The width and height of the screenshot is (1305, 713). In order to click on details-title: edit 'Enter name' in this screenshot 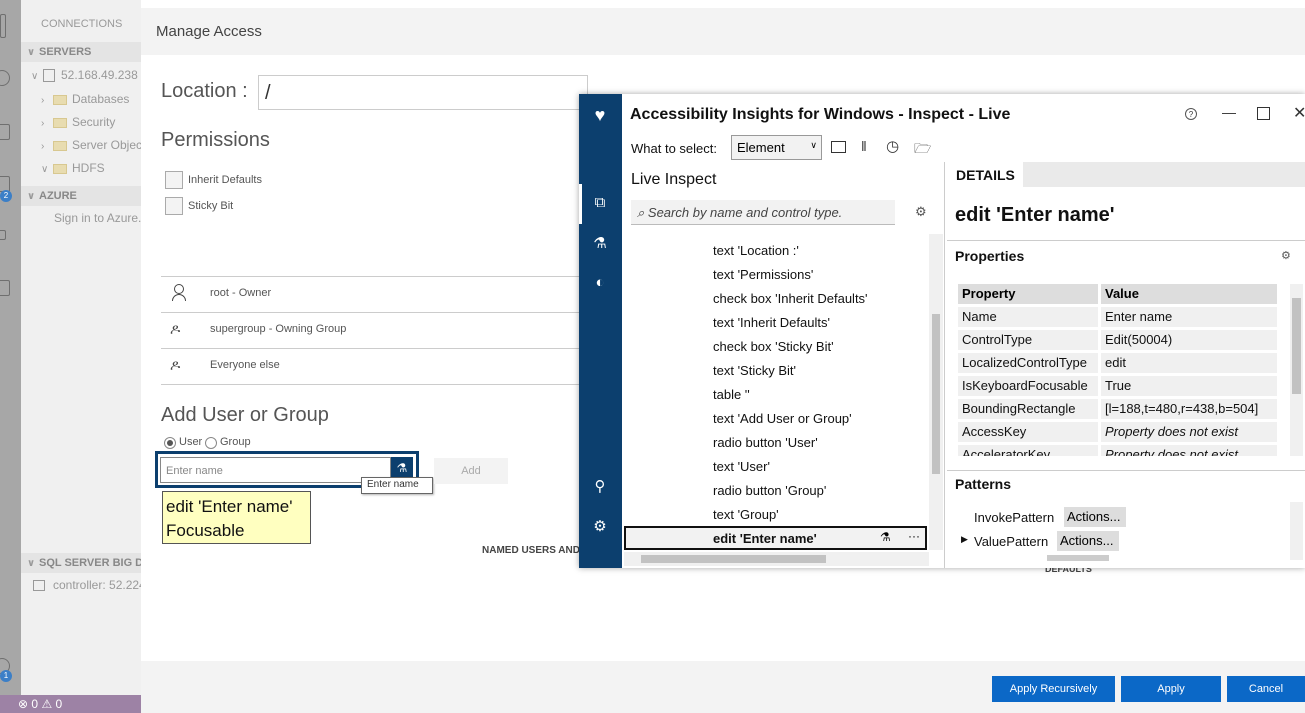, I will do `click(1035, 215)`.